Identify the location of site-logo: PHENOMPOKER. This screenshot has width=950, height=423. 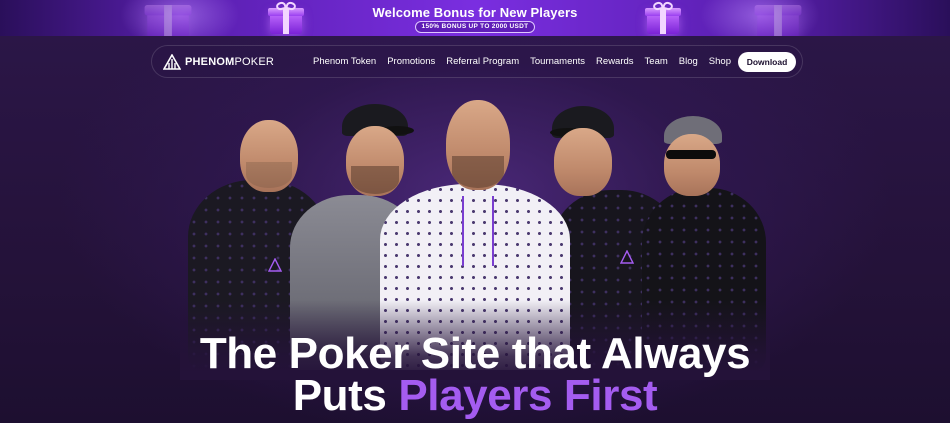
(218, 62).